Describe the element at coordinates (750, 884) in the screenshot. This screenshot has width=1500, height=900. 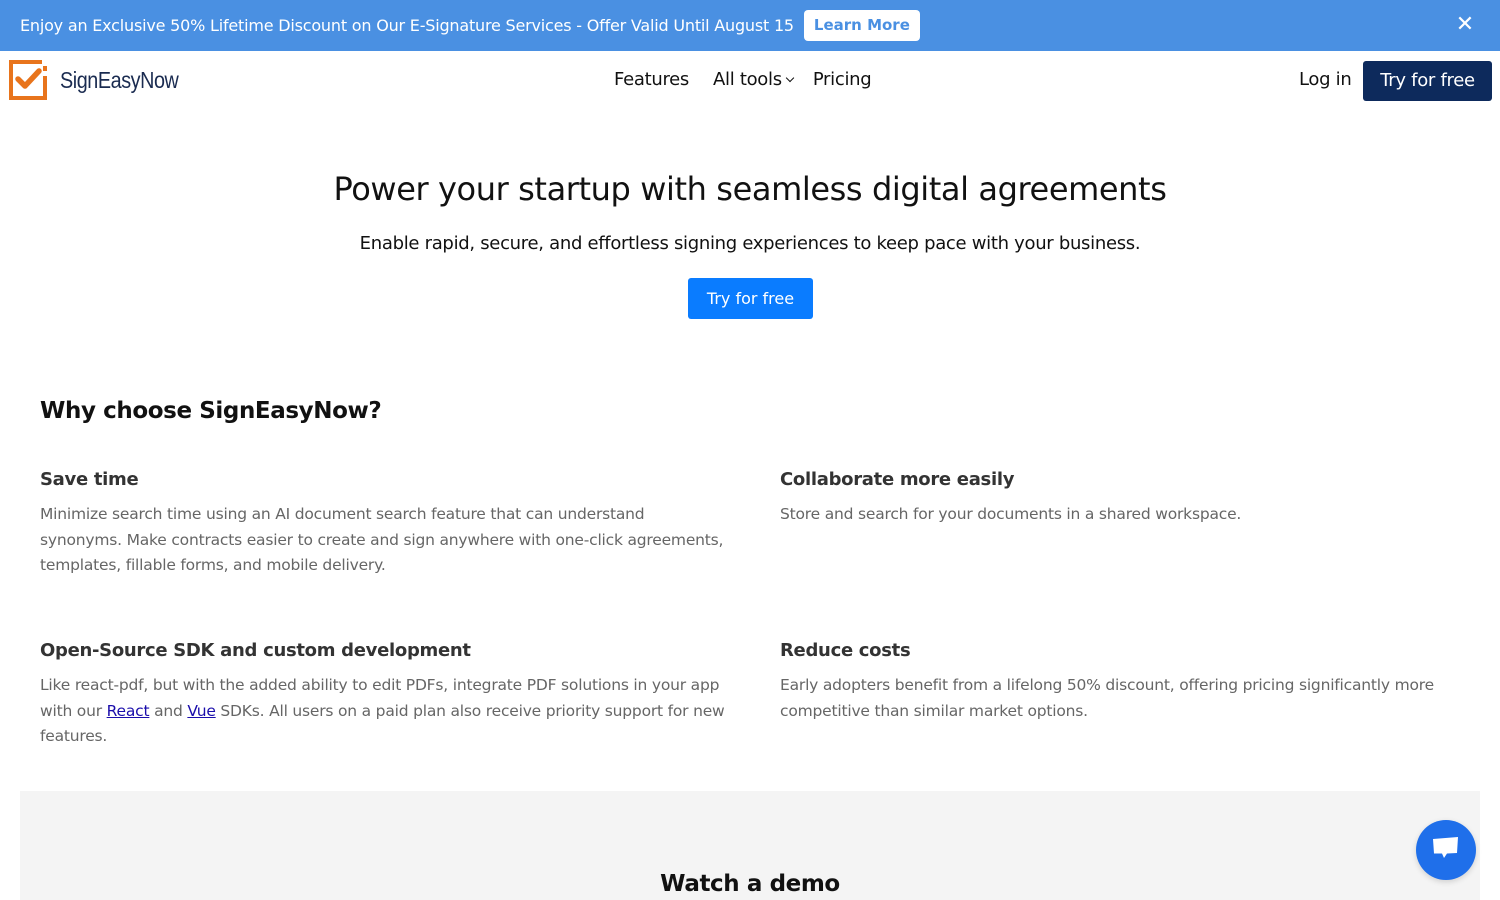
I see `demo-title: Watch a demo` at that location.